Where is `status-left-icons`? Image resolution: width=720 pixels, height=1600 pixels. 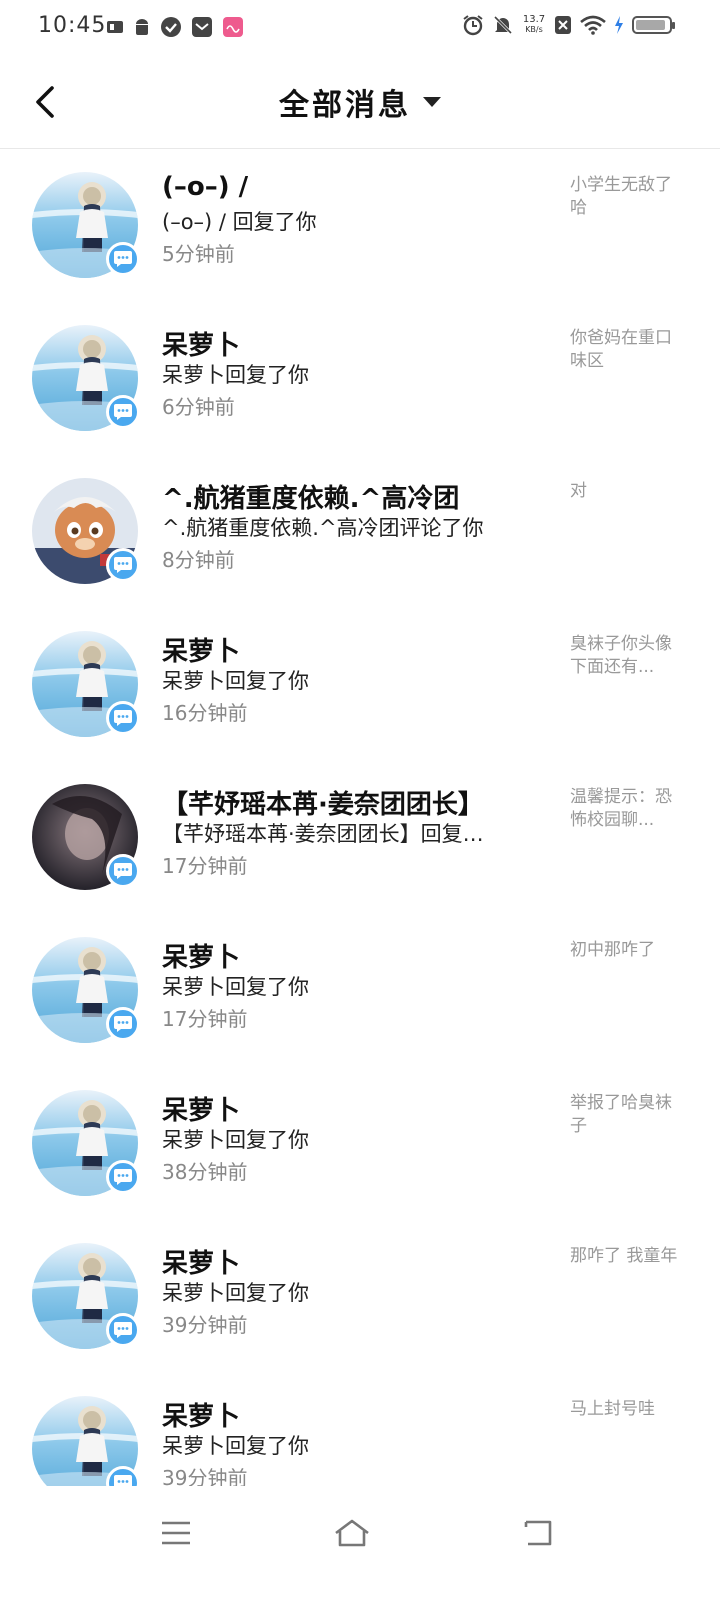 status-left-icons is located at coordinates (175, 27).